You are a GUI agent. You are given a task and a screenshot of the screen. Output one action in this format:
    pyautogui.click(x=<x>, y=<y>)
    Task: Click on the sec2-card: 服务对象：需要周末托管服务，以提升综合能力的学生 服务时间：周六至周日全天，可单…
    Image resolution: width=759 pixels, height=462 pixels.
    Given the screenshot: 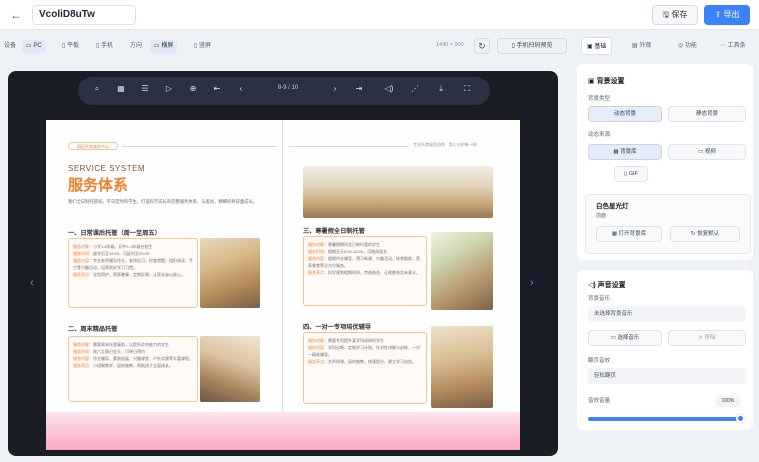 What is the action you would take?
    pyautogui.click(x=133, y=369)
    